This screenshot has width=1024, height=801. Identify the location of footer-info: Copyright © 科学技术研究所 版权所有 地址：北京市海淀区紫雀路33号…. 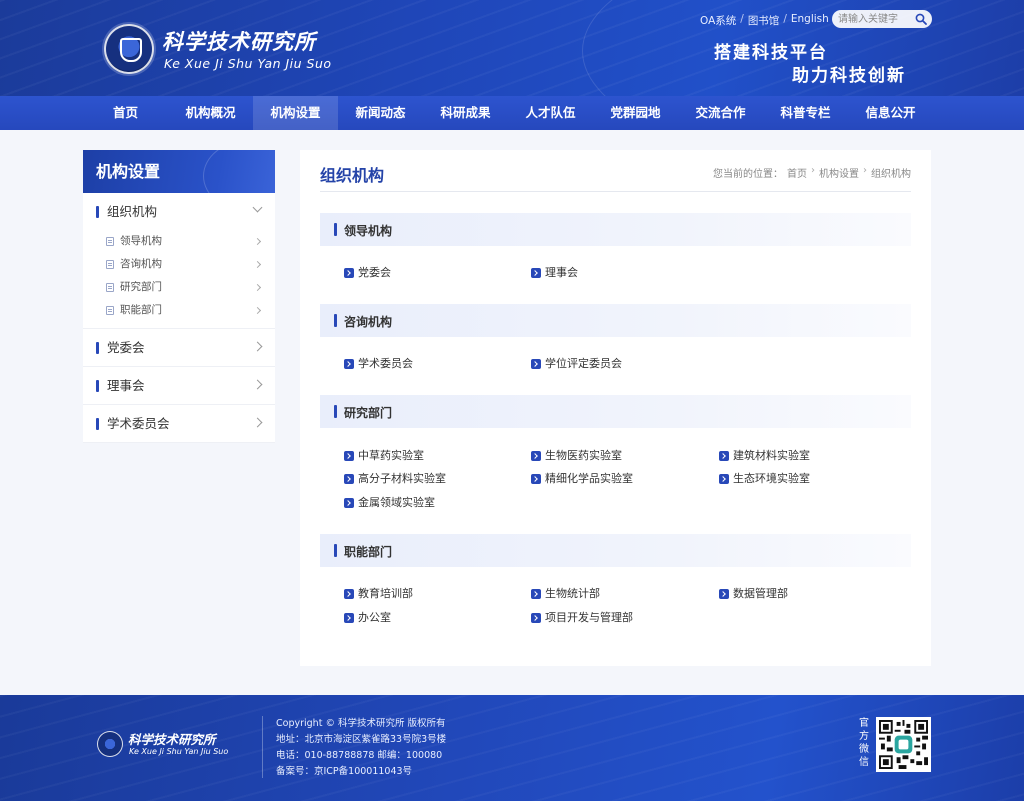
(361, 748).